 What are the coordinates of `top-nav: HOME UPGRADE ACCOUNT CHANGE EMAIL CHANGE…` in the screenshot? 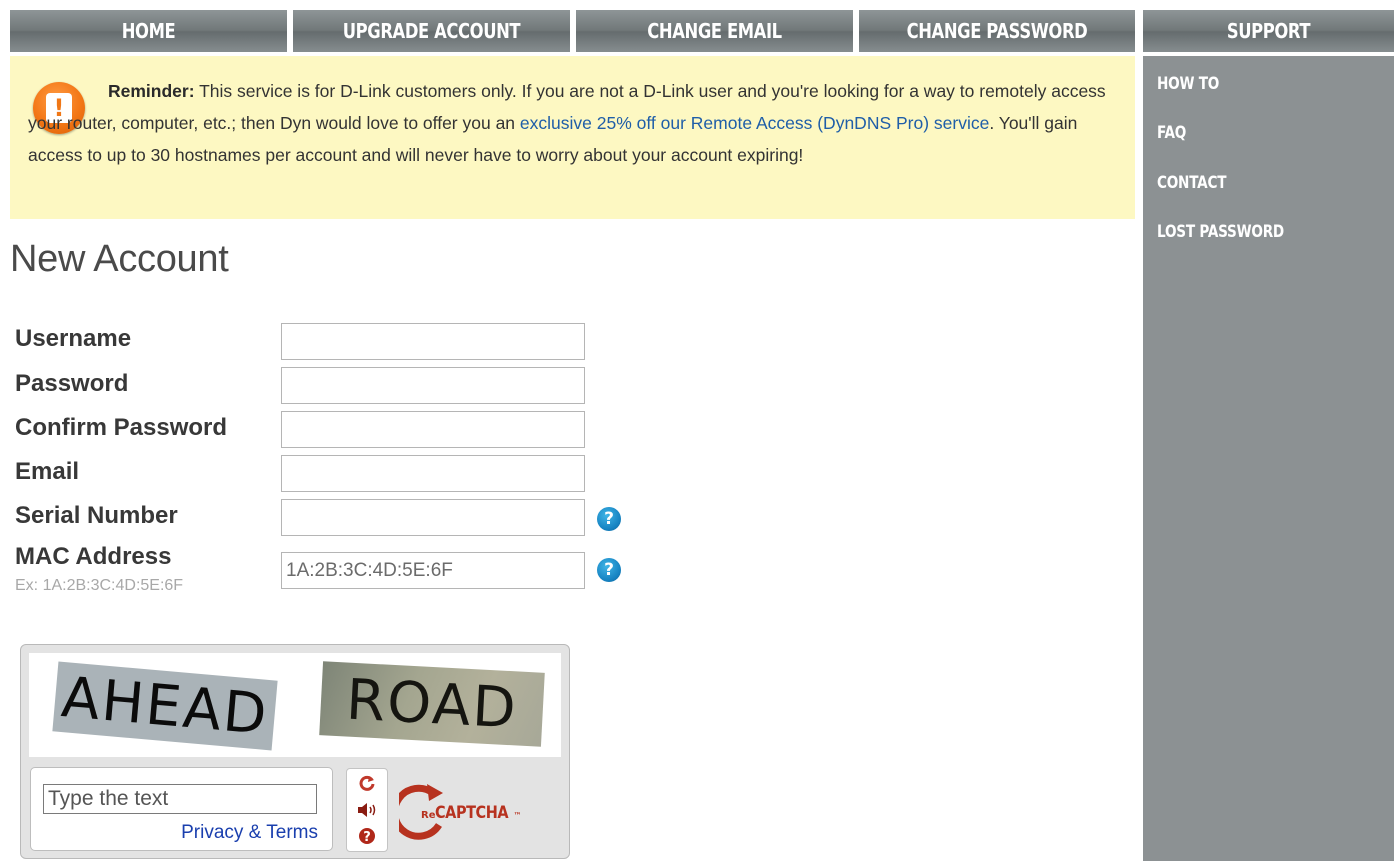 It's located at (572, 31).